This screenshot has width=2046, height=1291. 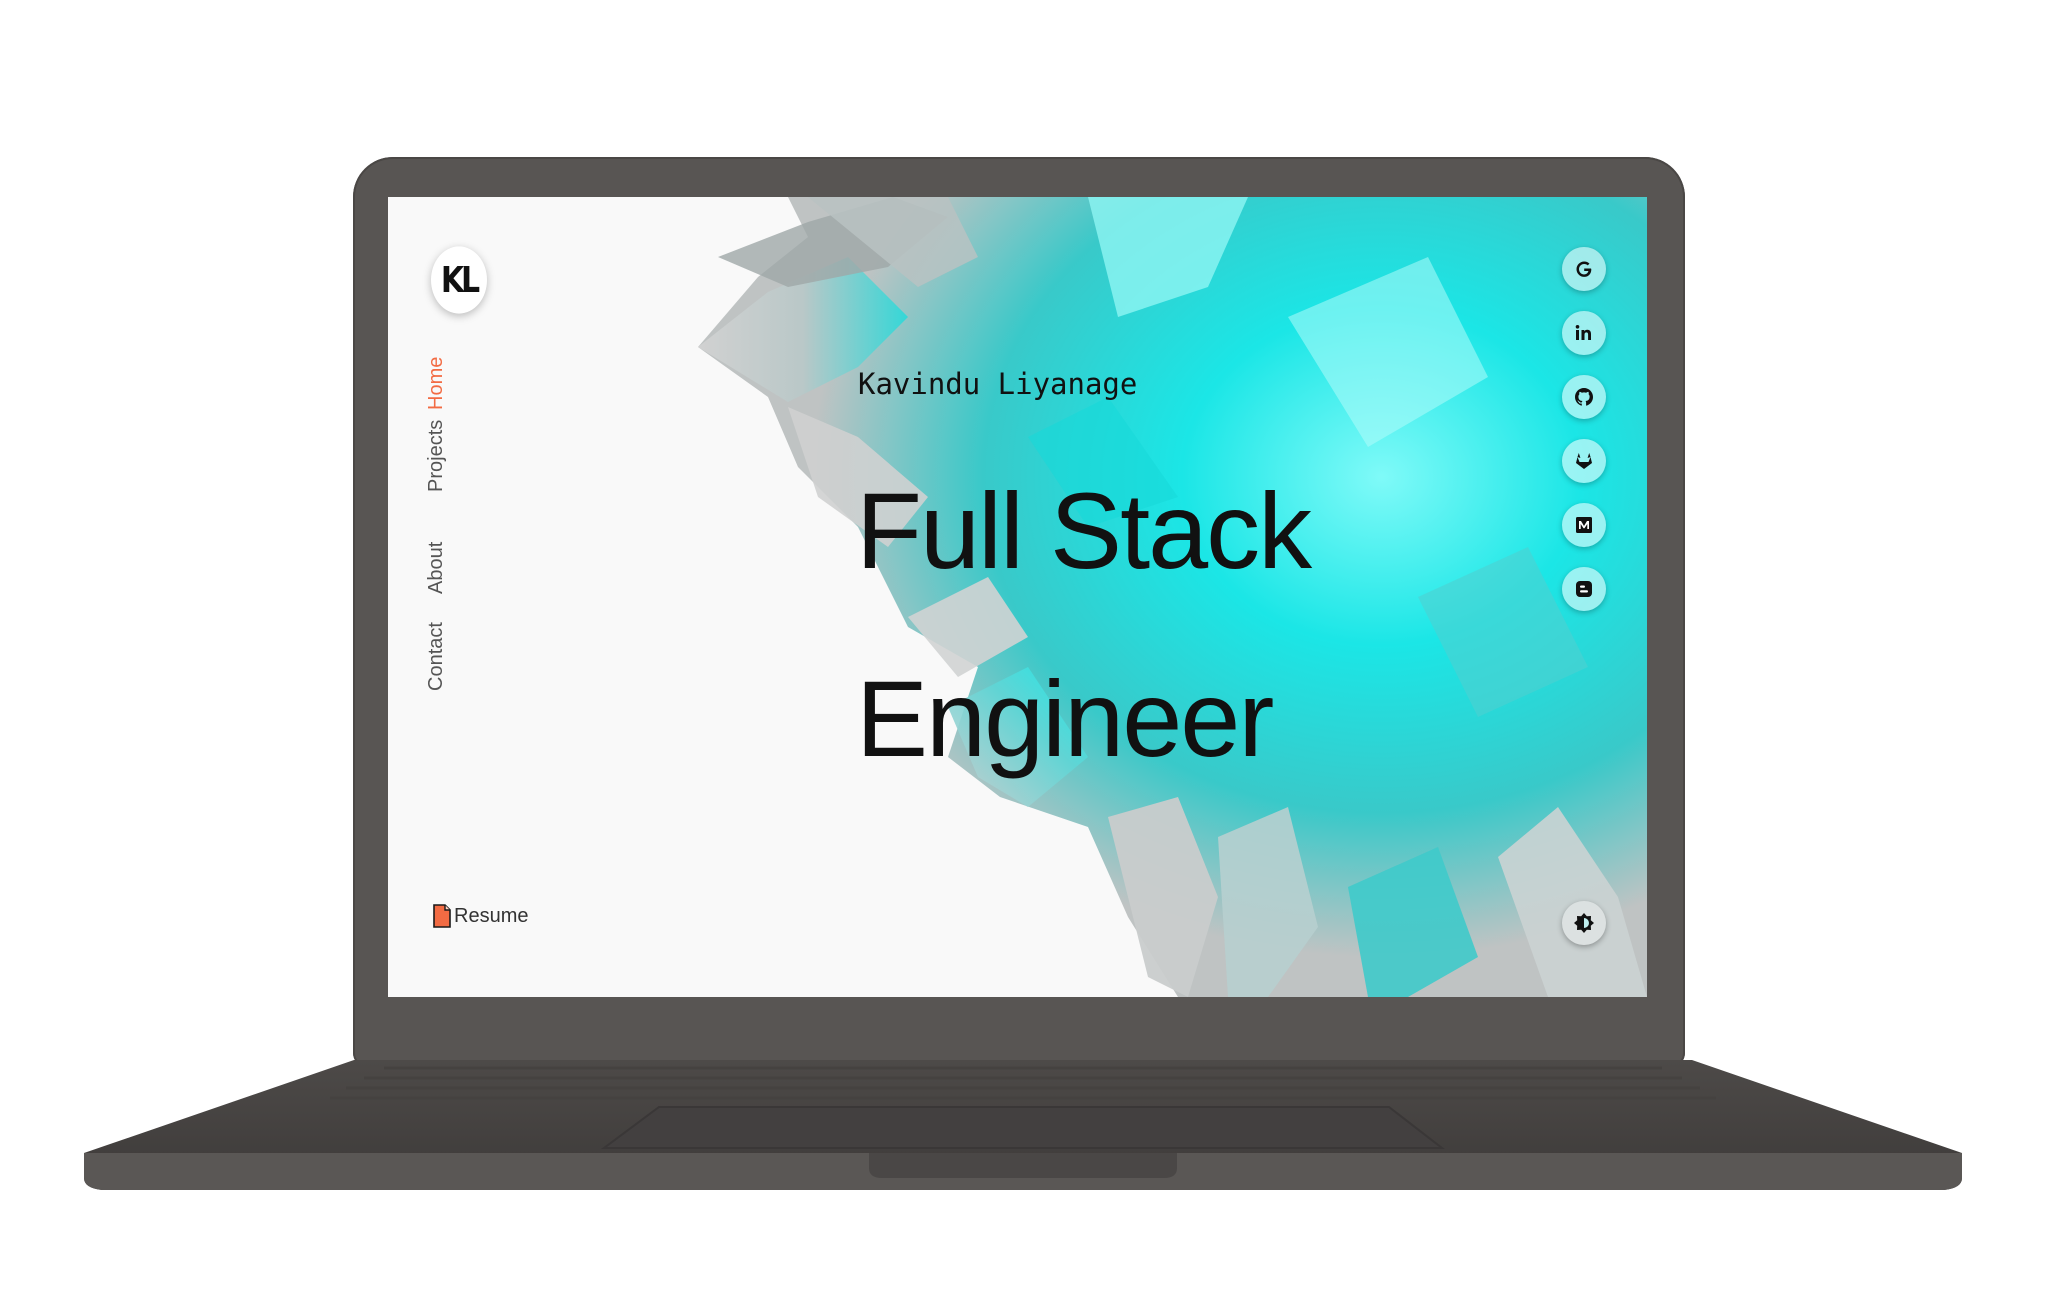 I want to click on resume-label: Resume, so click(x=491, y=915).